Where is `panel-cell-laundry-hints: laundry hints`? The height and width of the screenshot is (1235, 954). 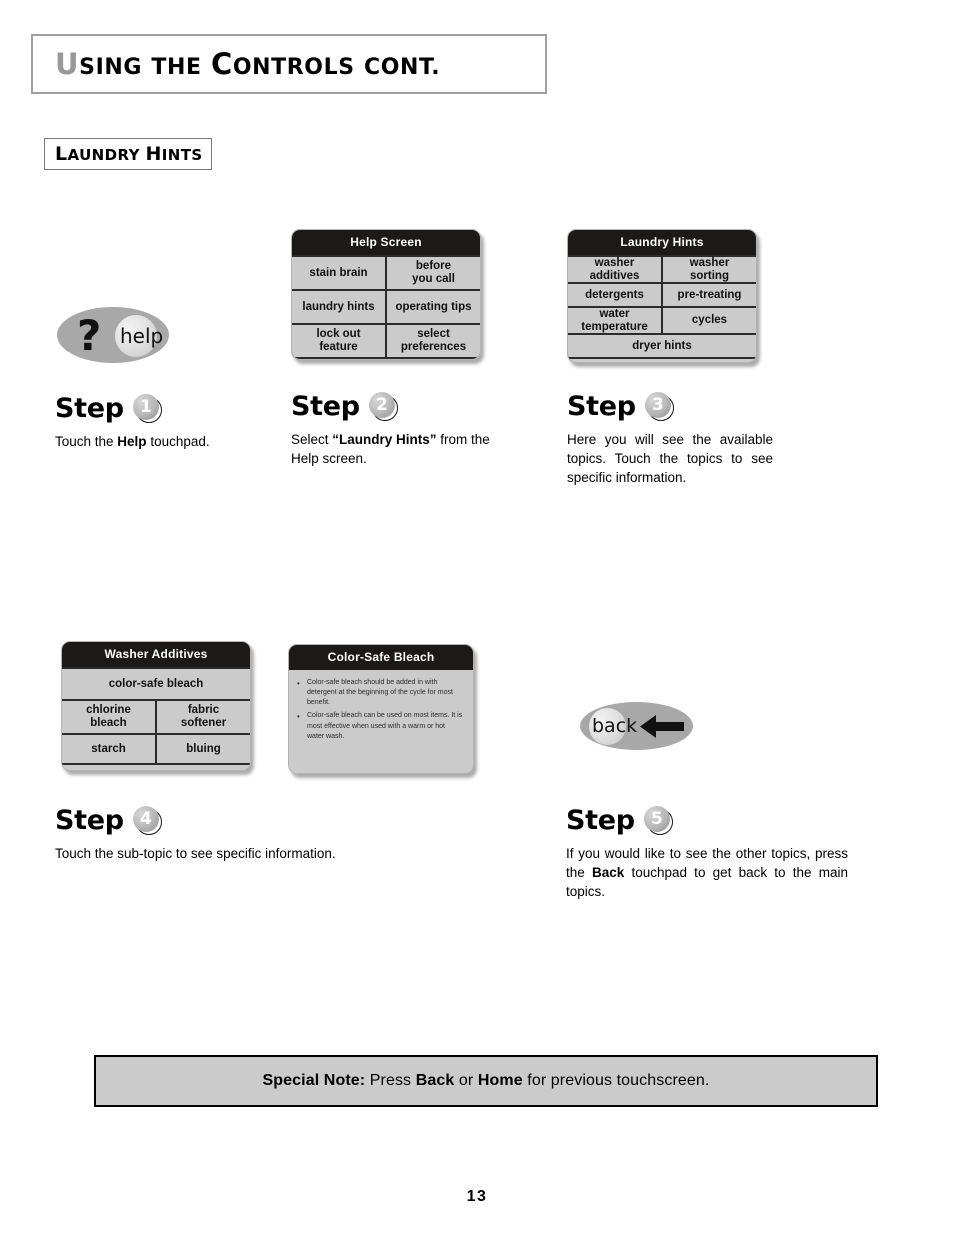
panel-cell-laundry-hints: laundry hints is located at coordinates (338, 307).